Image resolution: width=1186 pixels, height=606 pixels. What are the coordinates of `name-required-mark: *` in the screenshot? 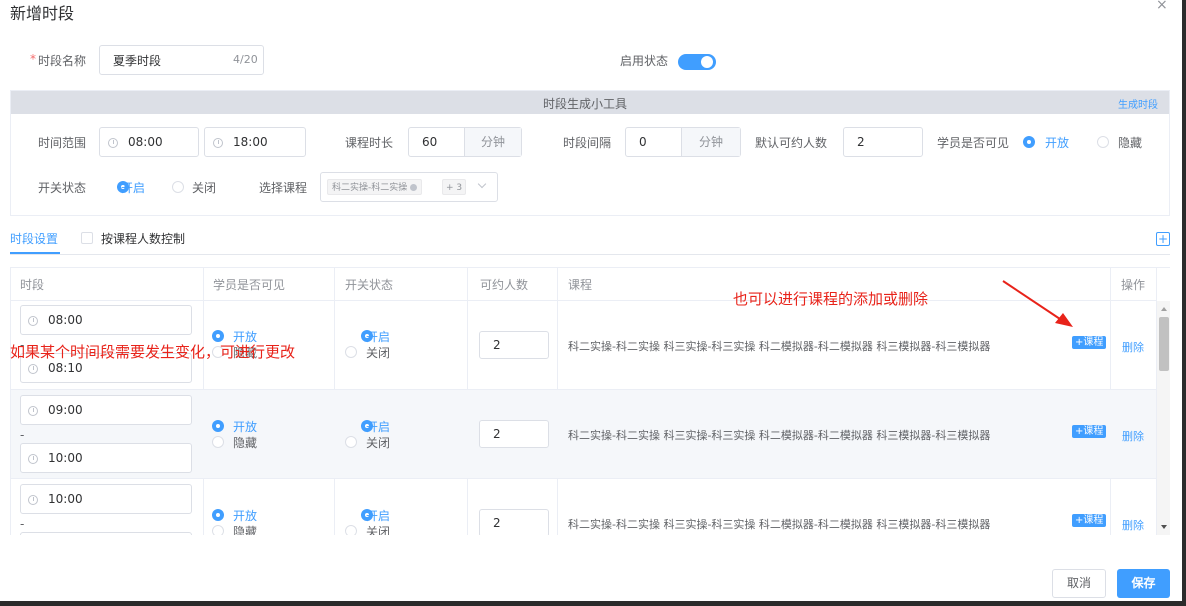 It's located at (33, 59).